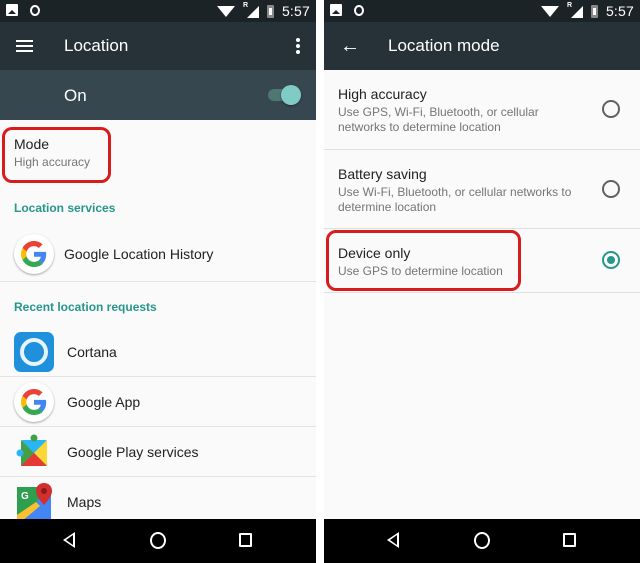 This screenshot has height=563, width=640. What do you see at coordinates (382, 94) in the screenshot?
I see `option-title: High accuracy` at bounding box center [382, 94].